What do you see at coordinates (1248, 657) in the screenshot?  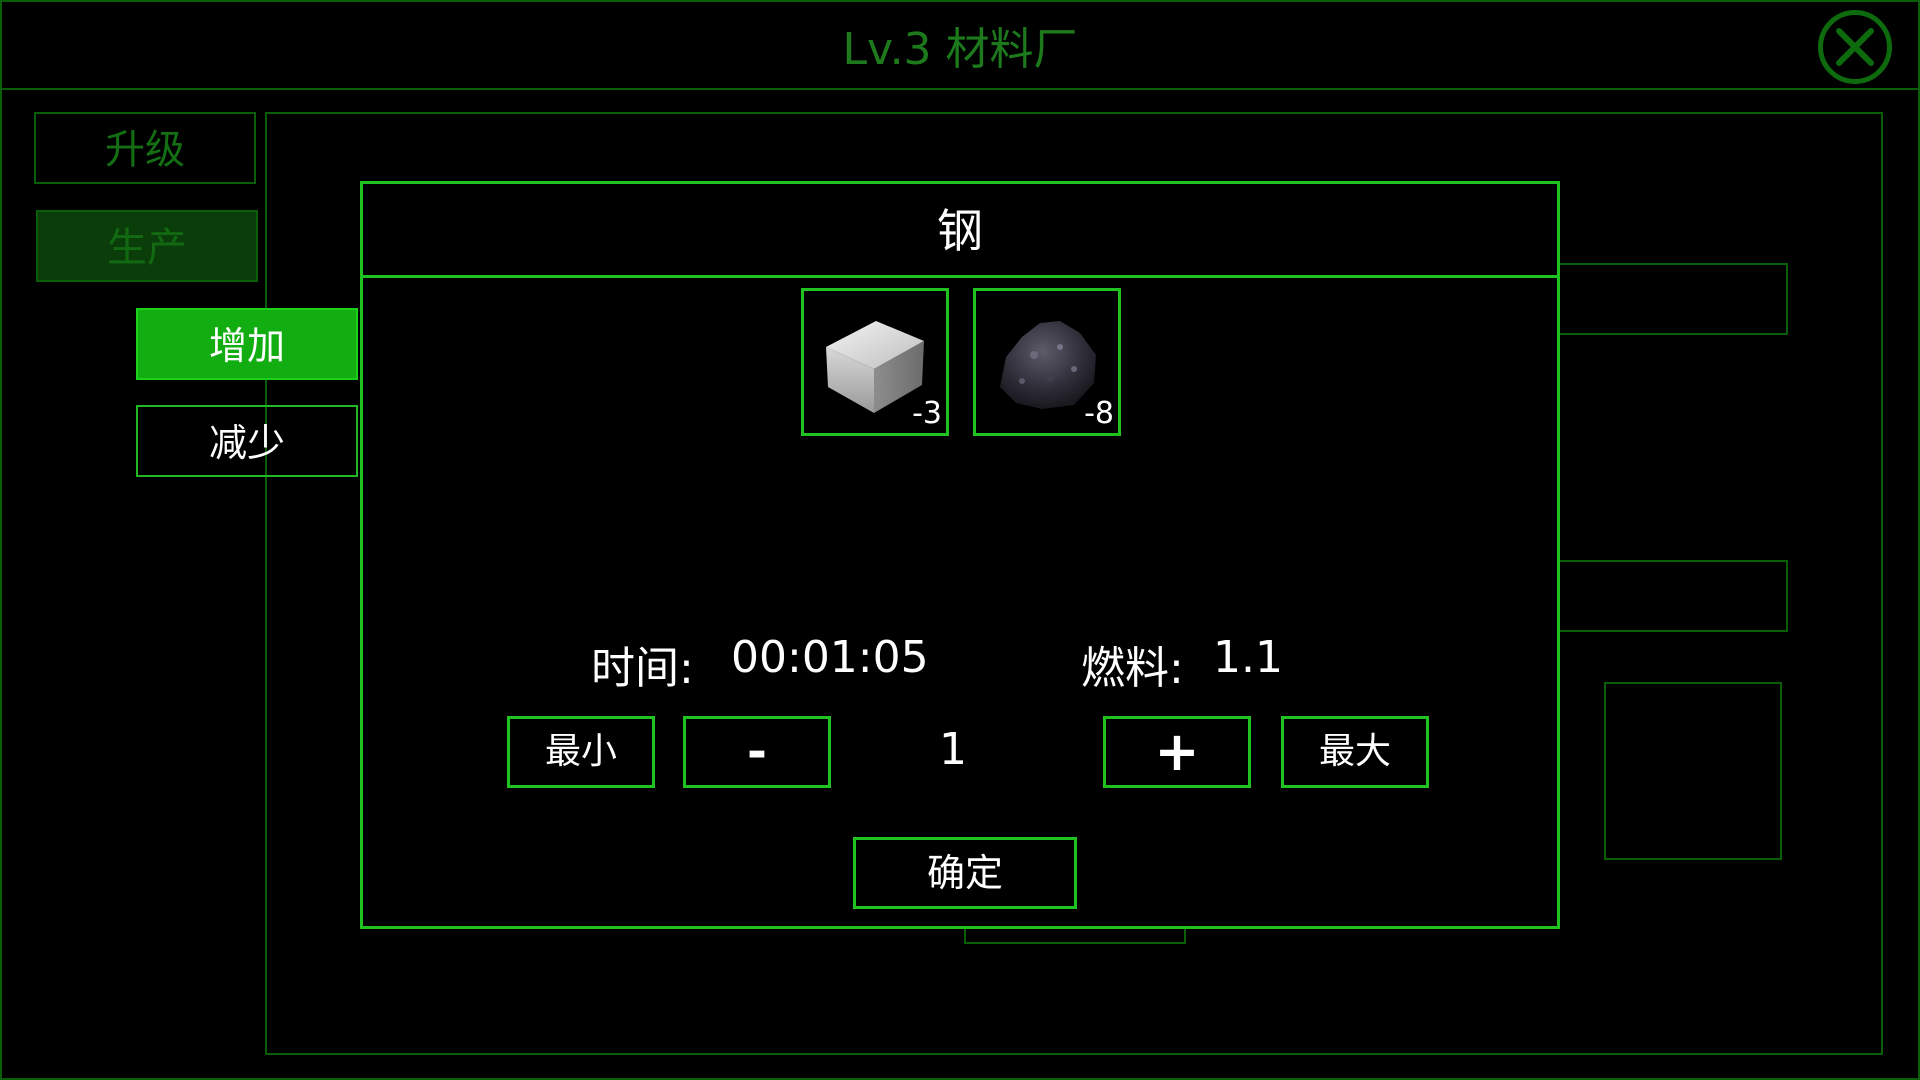 I see `fuel-value: 1.1` at bounding box center [1248, 657].